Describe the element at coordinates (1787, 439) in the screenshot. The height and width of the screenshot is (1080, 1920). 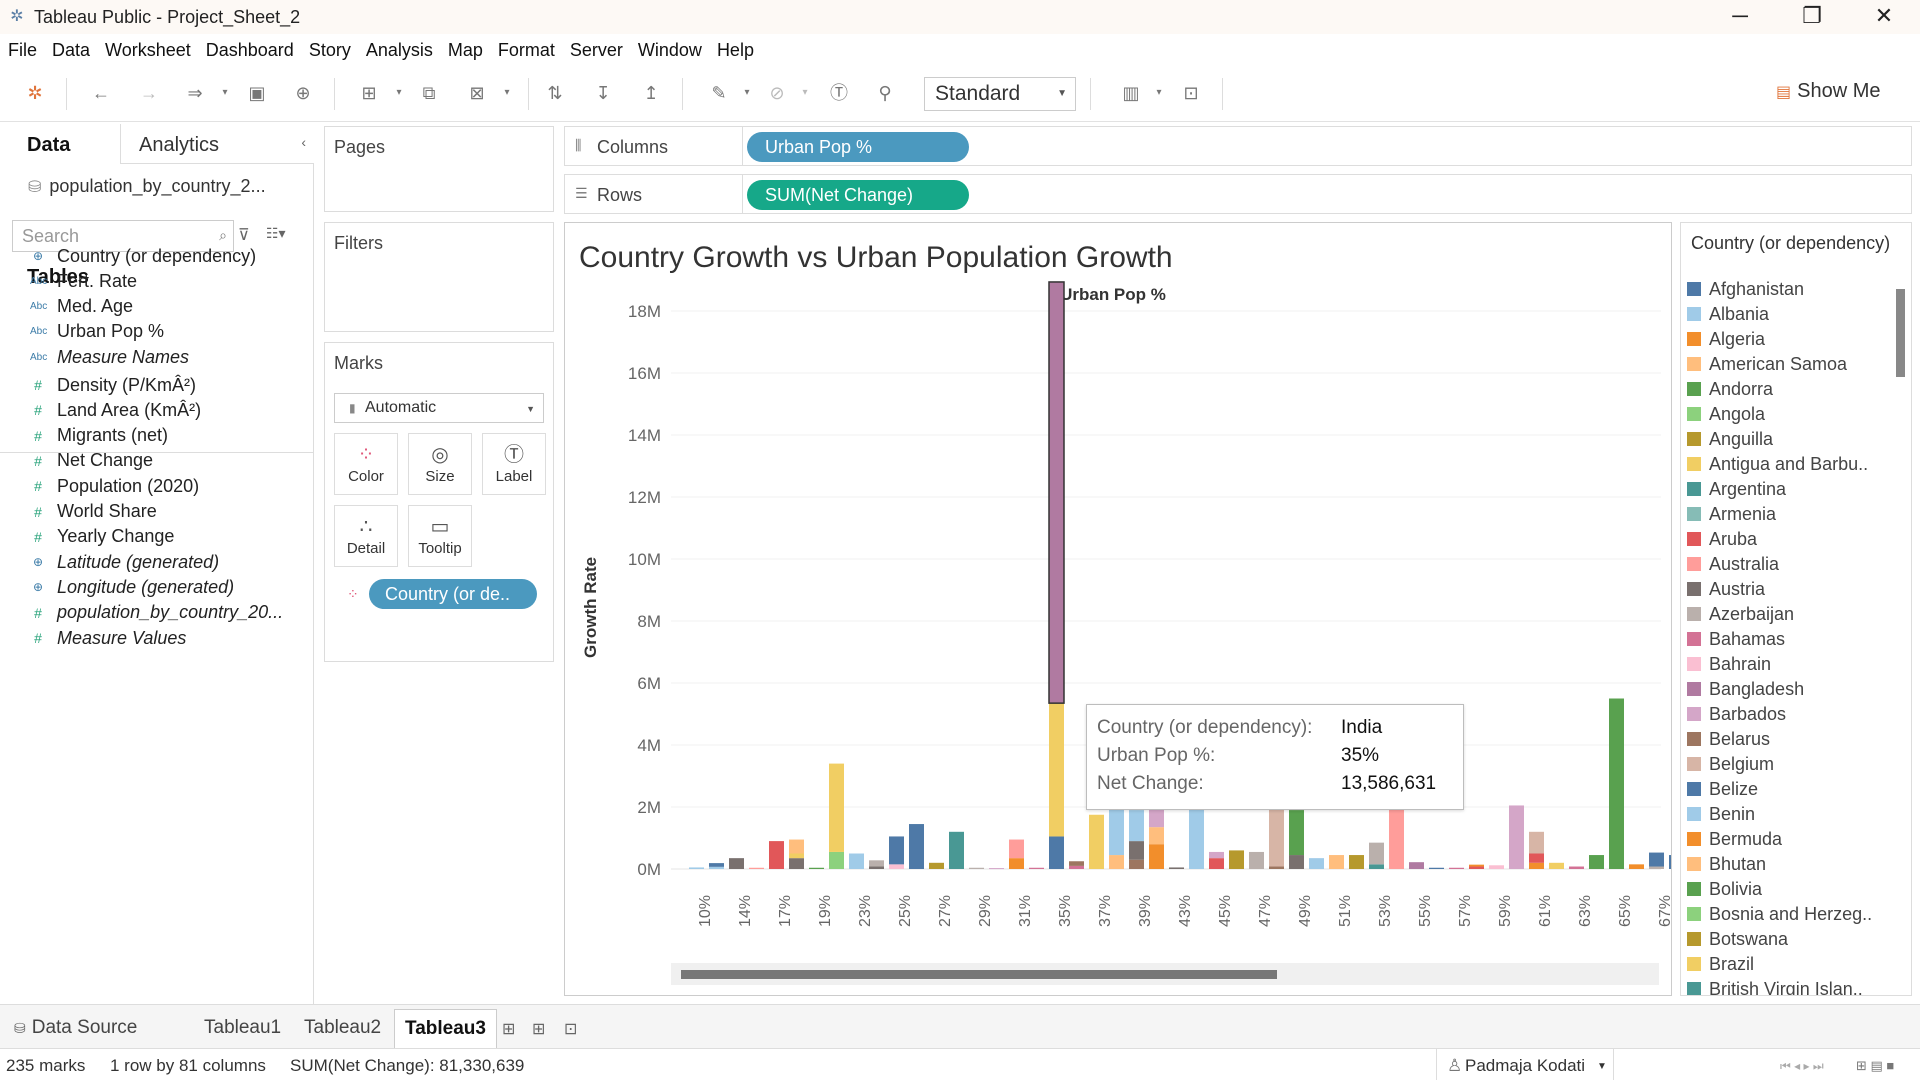
I see `legend-item: Anguilla` at that location.